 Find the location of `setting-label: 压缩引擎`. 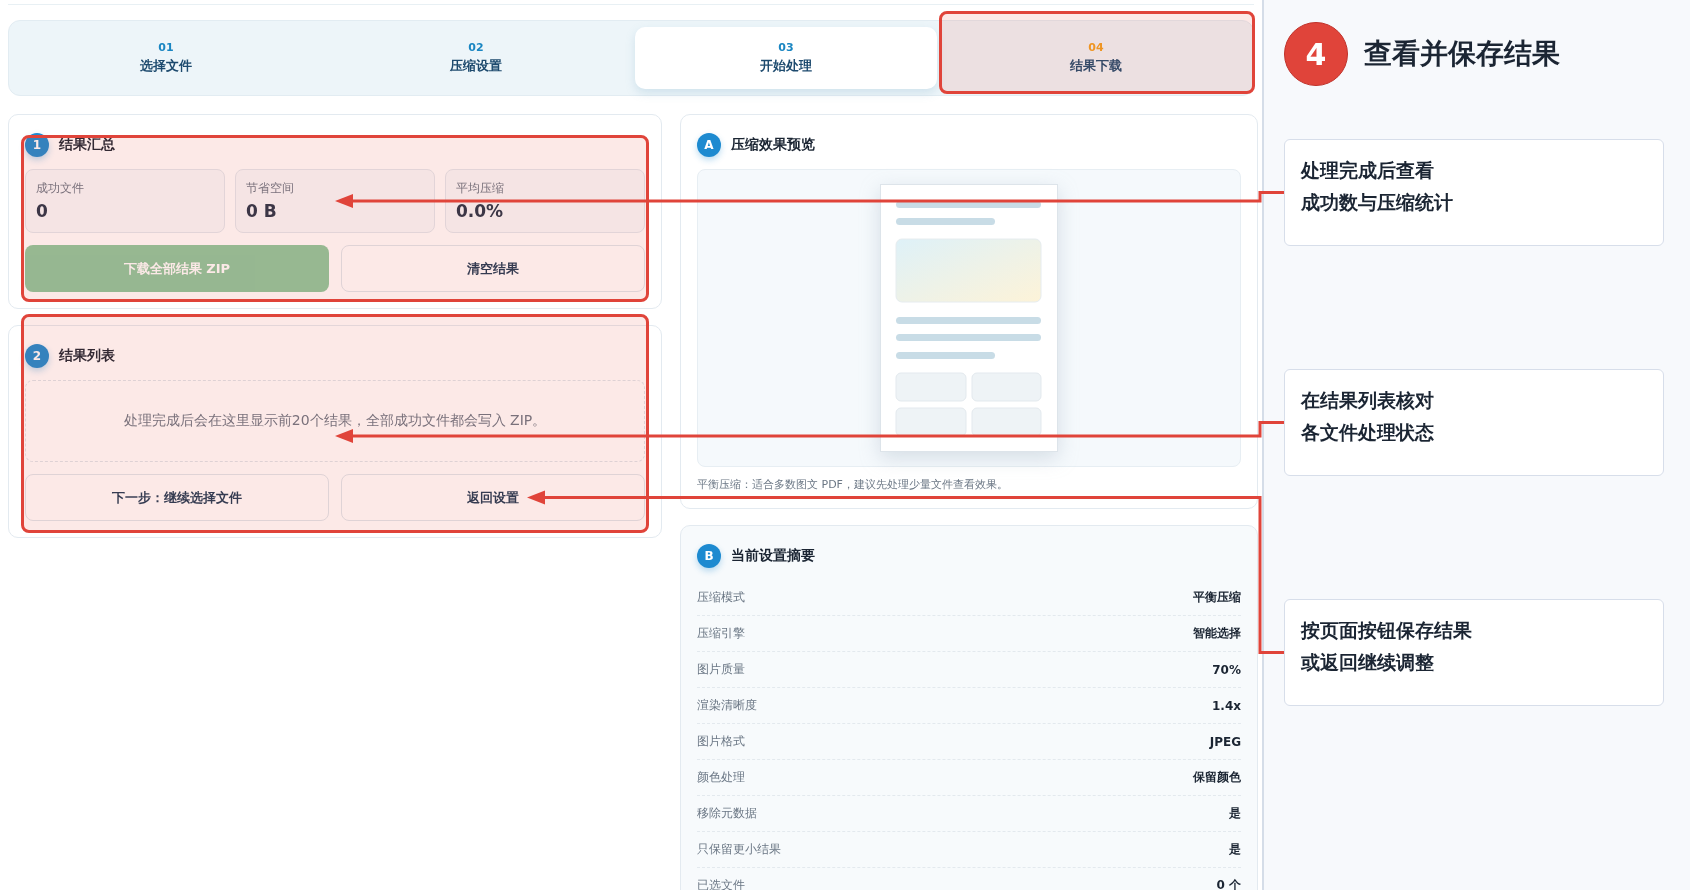

setting-label: 压缩引擎 is located at coordinates (721, 633).